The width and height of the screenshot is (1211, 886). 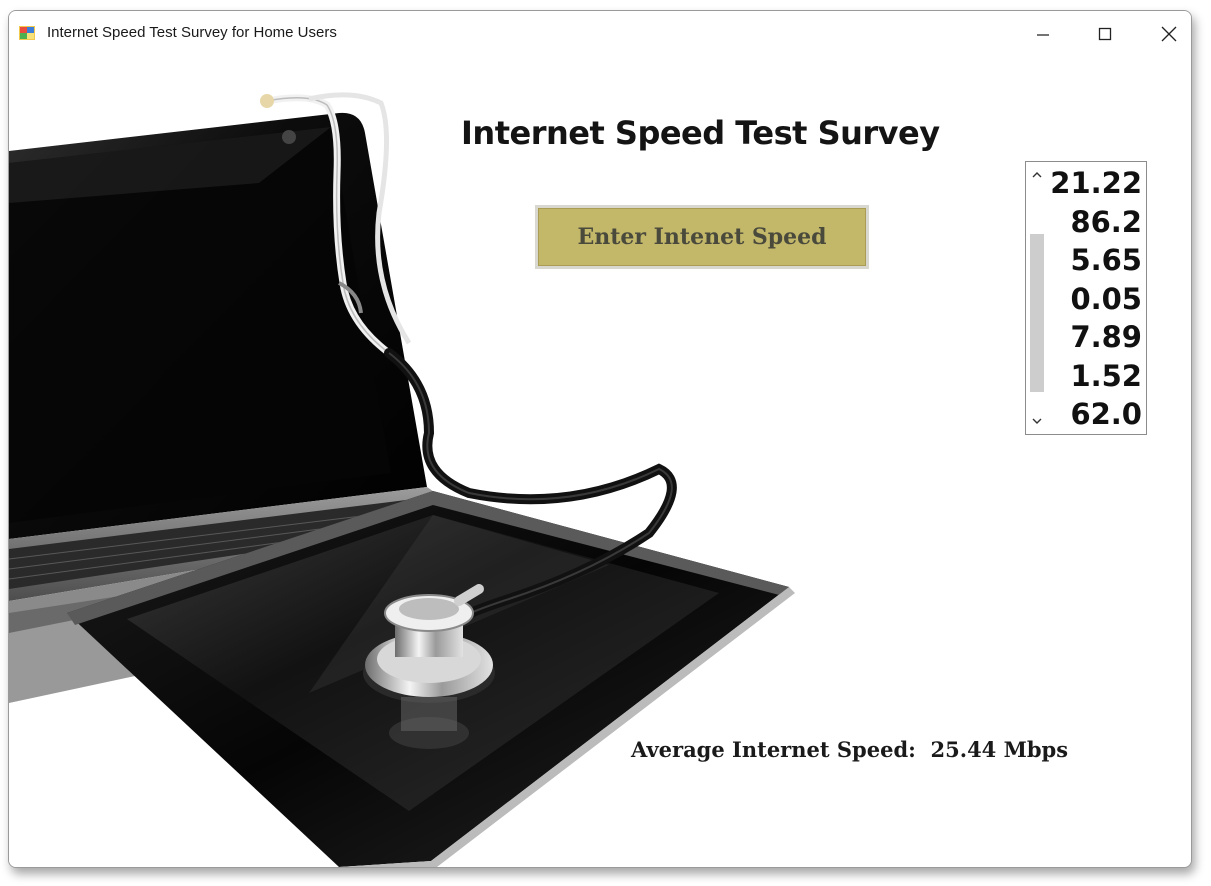 I want to click on listbox-scrollbar, so click(x=1037, y=298).